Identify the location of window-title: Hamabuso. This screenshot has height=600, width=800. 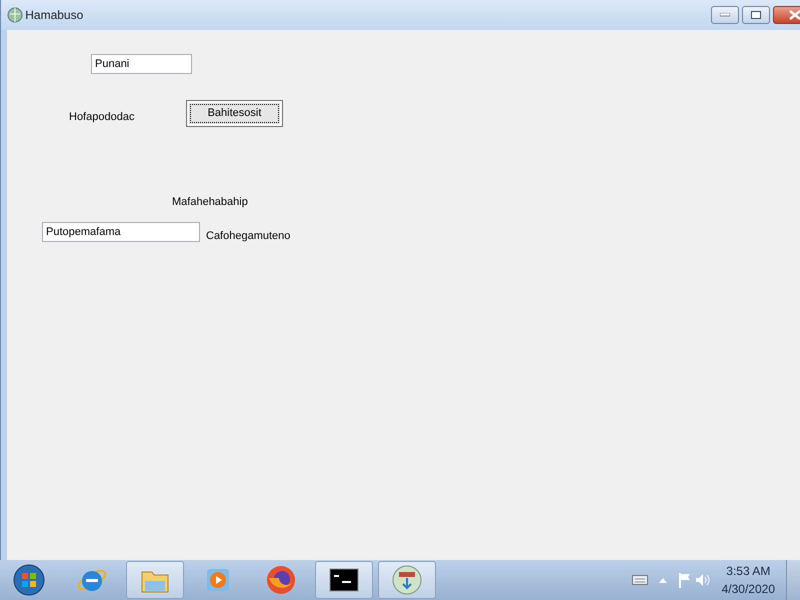
(54, 15).